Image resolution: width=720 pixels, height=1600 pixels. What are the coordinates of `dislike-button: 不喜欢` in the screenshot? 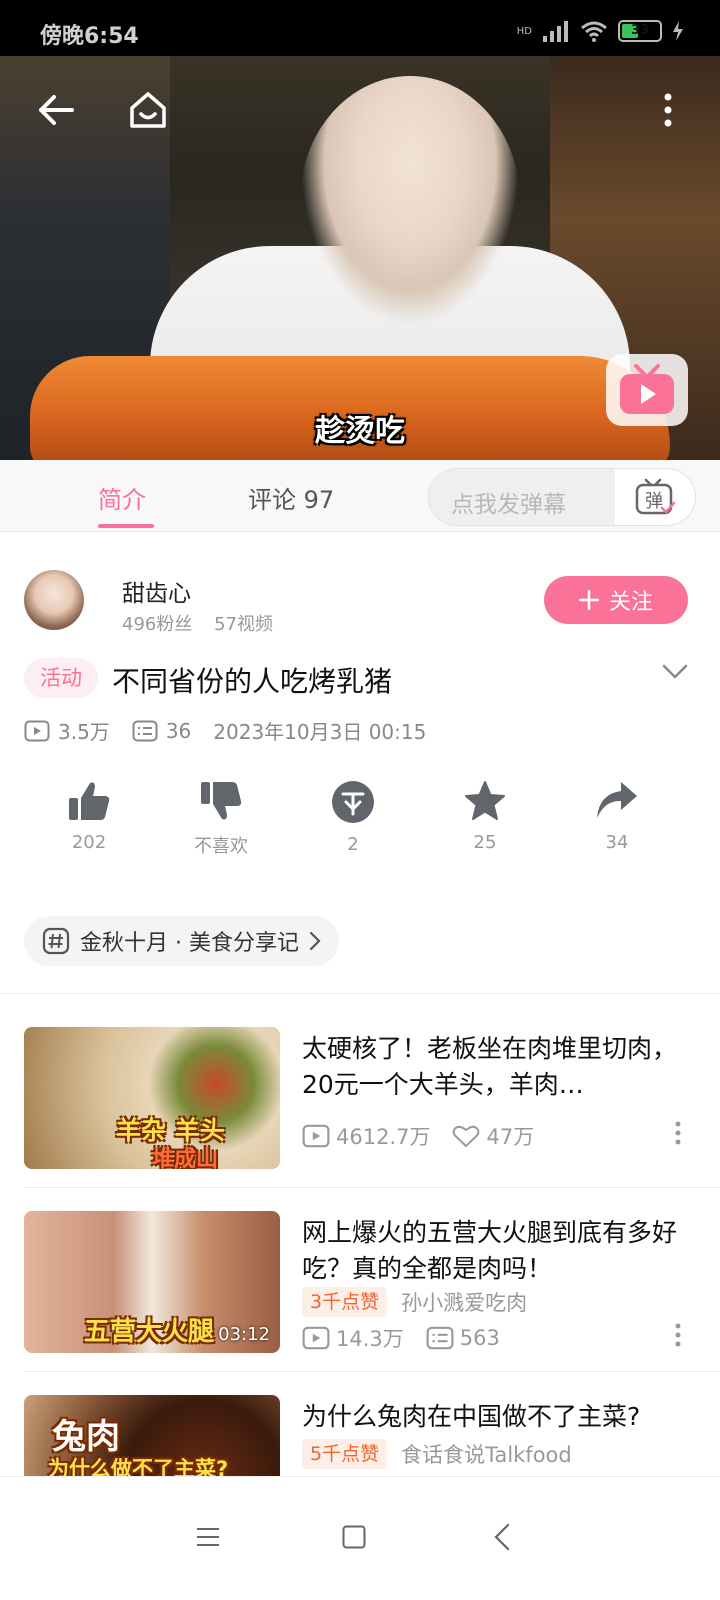 It's located at (221, 819).